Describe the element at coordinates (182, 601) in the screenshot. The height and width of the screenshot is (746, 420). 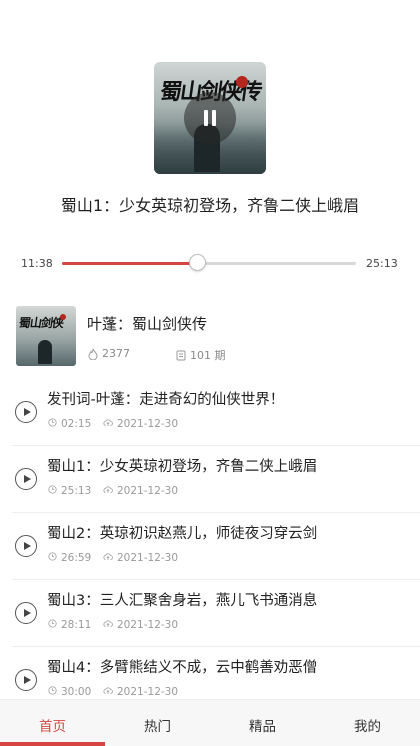
I see `episode-title: 蜀山3：三人汇聚舍身岩，燕儿飞书通消息` at that location.